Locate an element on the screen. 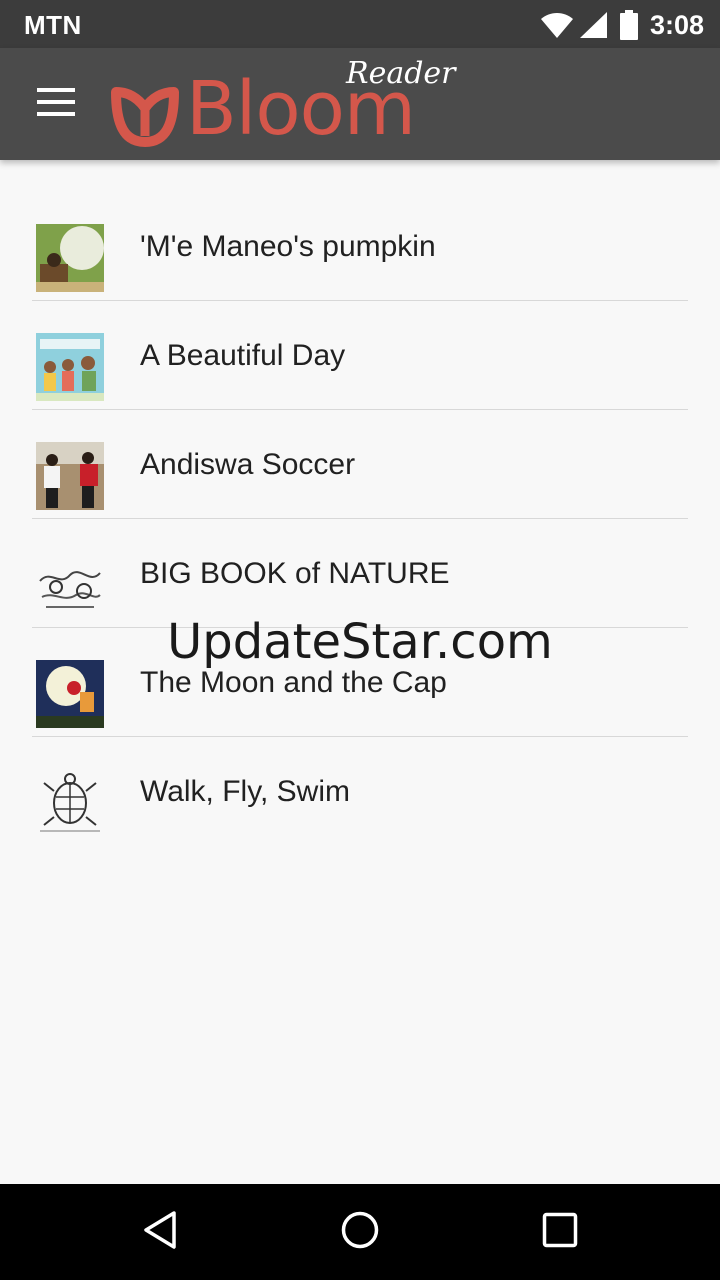  book-list-item: 'M'e Maneo's pumpkin is located at coordinates (360, 246).